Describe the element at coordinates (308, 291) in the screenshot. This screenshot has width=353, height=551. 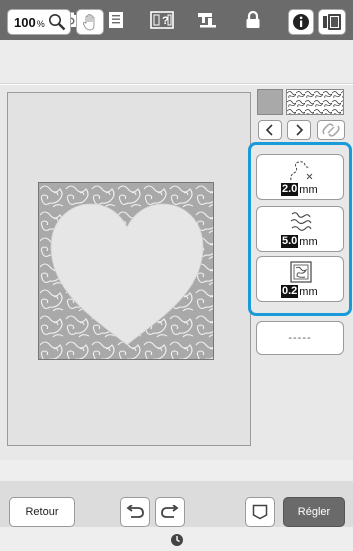
I see `offset-unit: mm` at that location.